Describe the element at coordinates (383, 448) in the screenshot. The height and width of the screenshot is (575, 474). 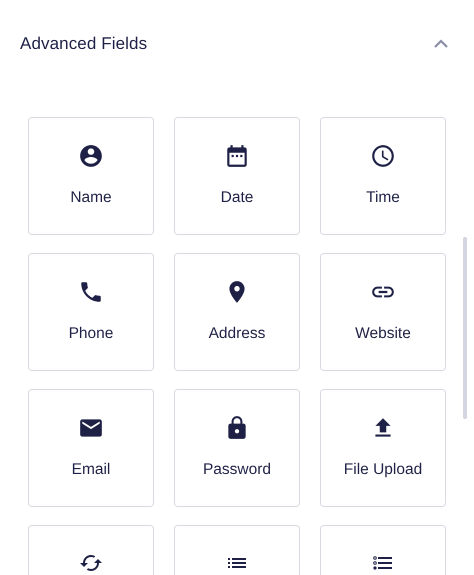
I see `field-card: File Upload` at that location.